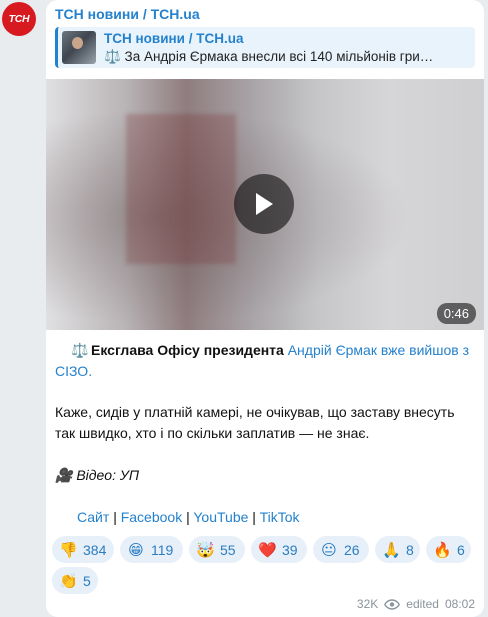  Describe the element at coordinates (422, 604) in the screenshot. I see `edited-label: edited` at that location.